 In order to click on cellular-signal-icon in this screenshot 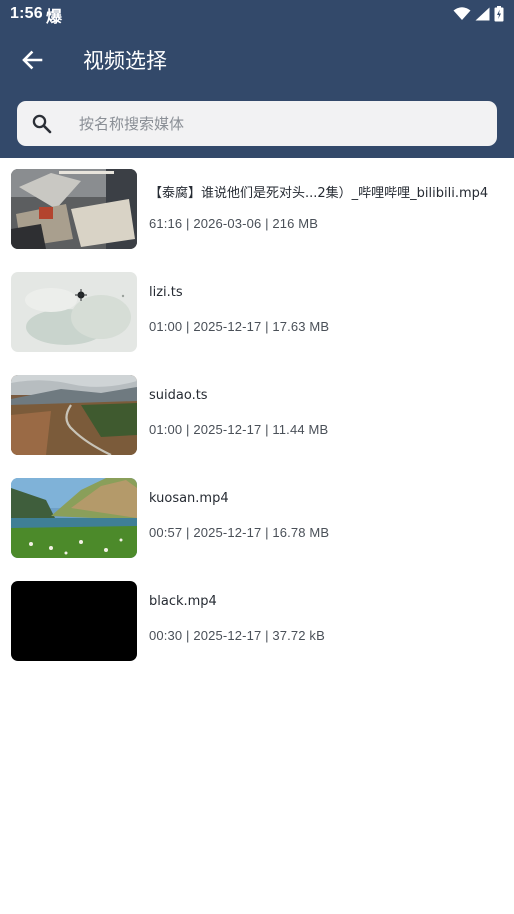, I will do `click(482, 14)`.